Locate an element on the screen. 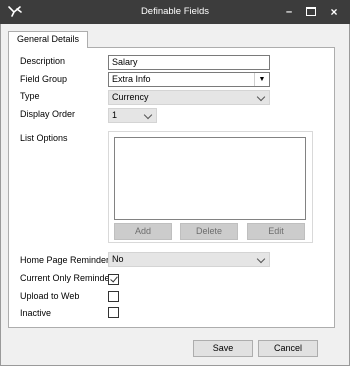 The height and width of the screenshot is (366, 350). delete-button: Delete is located at coordinates (209, 231).